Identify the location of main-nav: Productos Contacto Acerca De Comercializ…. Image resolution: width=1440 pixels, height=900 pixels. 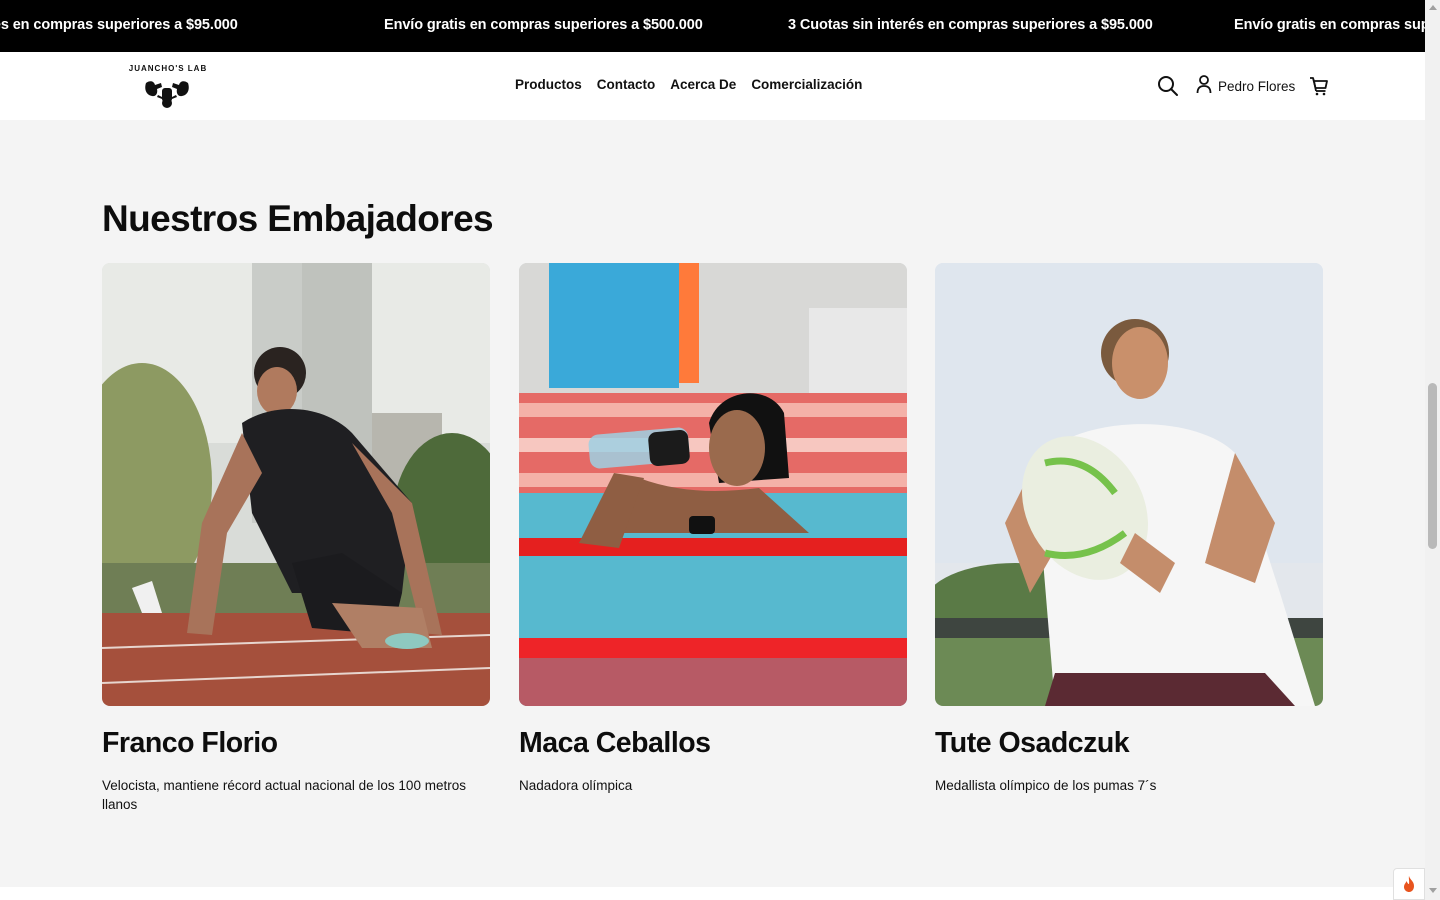
(688, 84).